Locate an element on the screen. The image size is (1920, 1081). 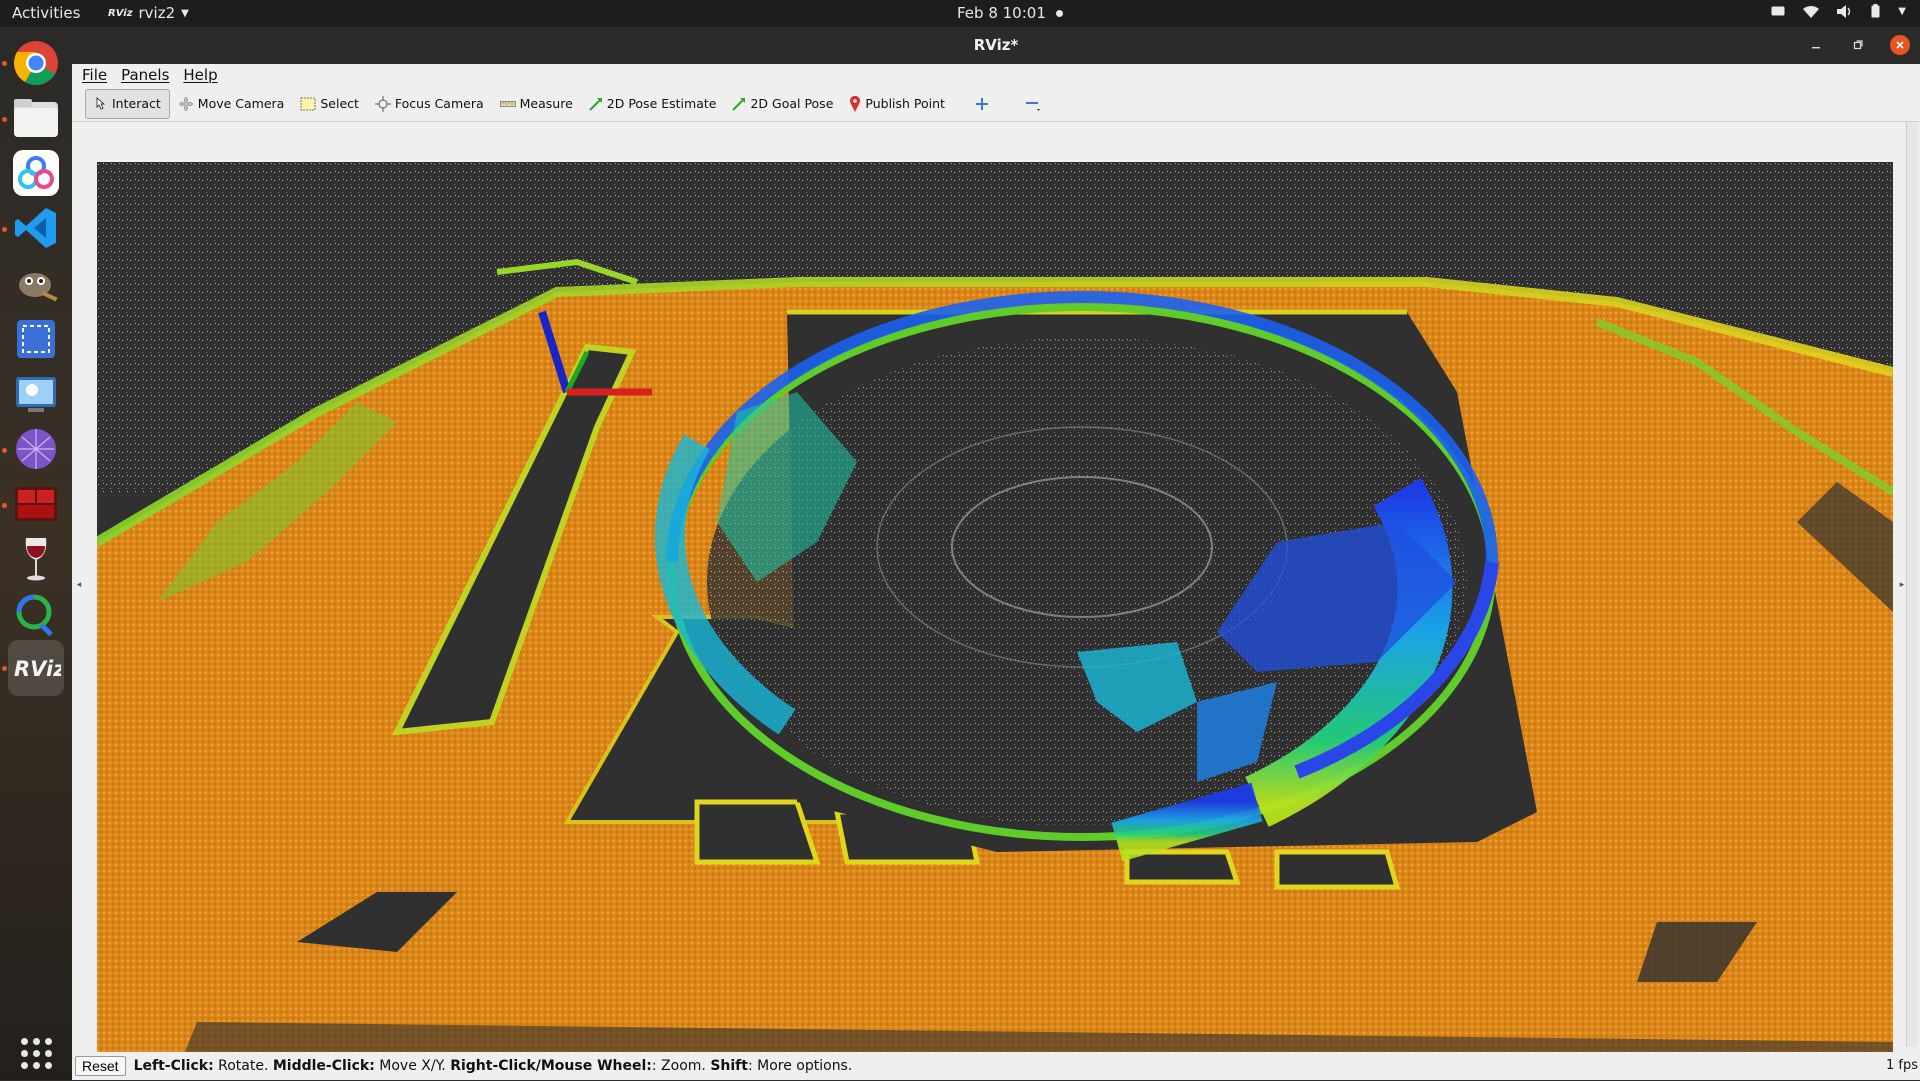
hint-text: Rotate. is located at coordinates (243, 1066).